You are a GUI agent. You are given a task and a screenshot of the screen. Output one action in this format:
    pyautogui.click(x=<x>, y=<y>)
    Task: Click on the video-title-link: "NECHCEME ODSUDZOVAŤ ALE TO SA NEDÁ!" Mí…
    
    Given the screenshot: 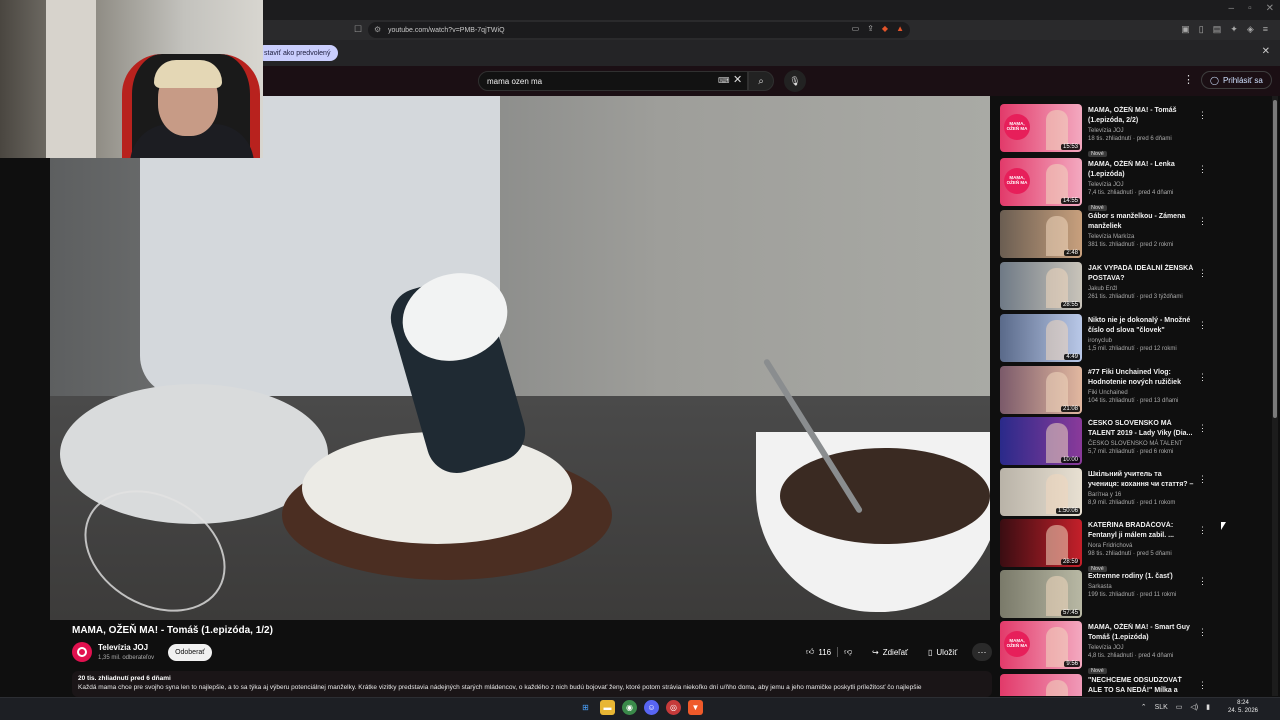 What is the action you would take?
    pyautogui.click(x=1141, y=686)
    